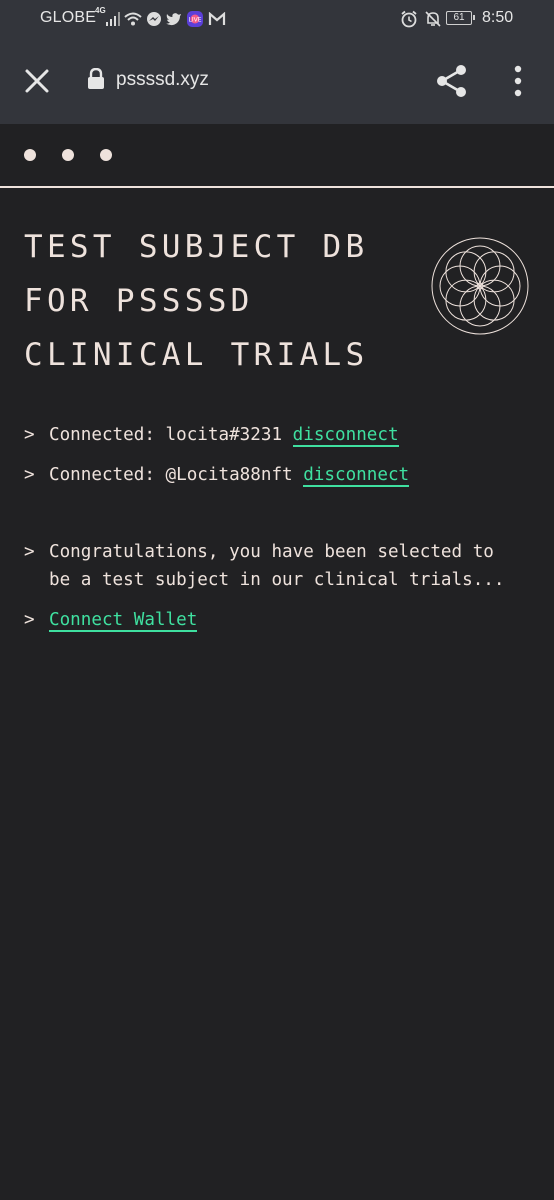 The width and height of the screenshot is (554, 1200). What do you see at coordinates (113, 19) in the screenshot?
I see `signal-icon` at bounding box center [113, 19].